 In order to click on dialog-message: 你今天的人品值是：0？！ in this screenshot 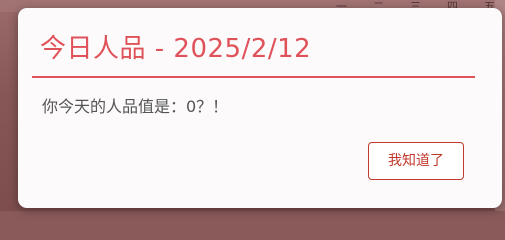, I will do `click(135, 106)`.